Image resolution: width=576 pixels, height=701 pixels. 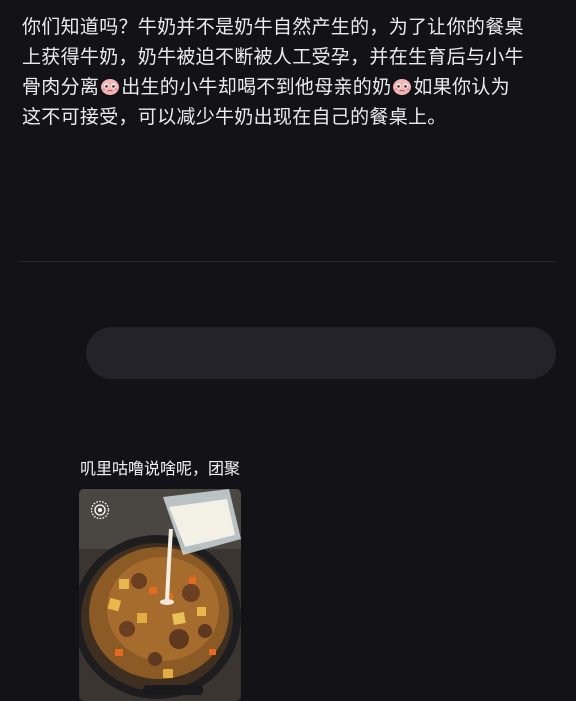 I want to click on stew-pot-image, so click(x=160, y=595).